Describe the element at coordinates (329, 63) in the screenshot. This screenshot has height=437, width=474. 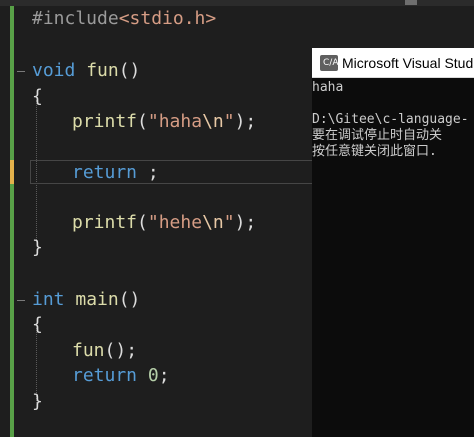
I see `visual-studio-icon: C/A` at that location.